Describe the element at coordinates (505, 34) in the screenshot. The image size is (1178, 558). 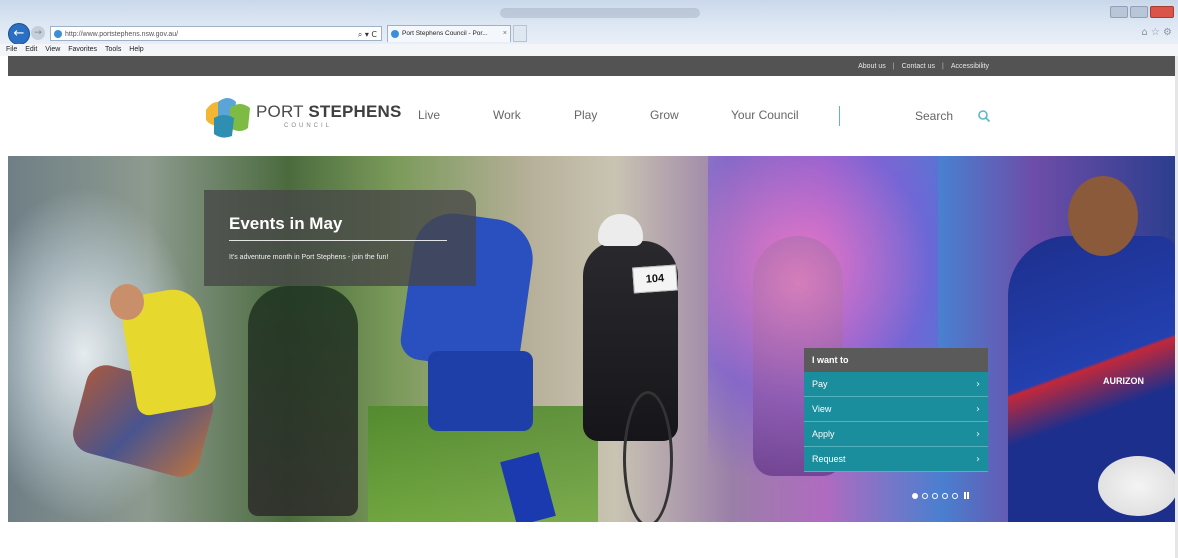
I see `tab-close-icon: ×` at that location.